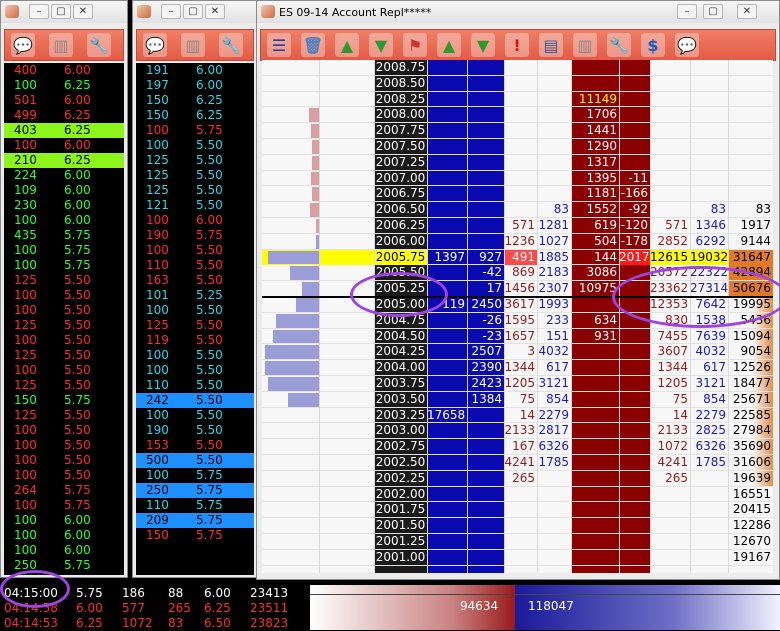 The width and height of the screenshot is (780, 631). What do you see at coordinates (750, 336) in the screenshot?
I see `dom-cell-c9: 15094` at bounding box center [750, 336].